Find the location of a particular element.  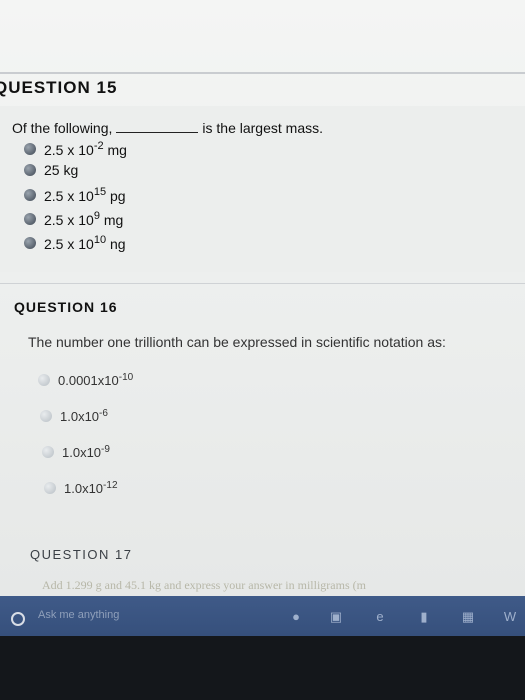

q15-option-3: 2.5 x 1015 pg is located at coordinates (75, 195).